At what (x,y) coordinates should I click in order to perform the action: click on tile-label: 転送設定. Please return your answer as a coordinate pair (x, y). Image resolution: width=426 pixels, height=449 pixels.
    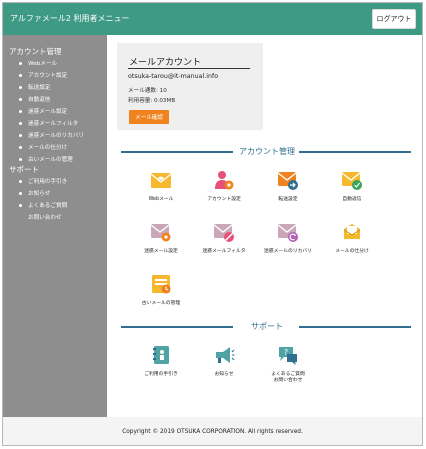
    Looking at the image, I should click on (288, 199).